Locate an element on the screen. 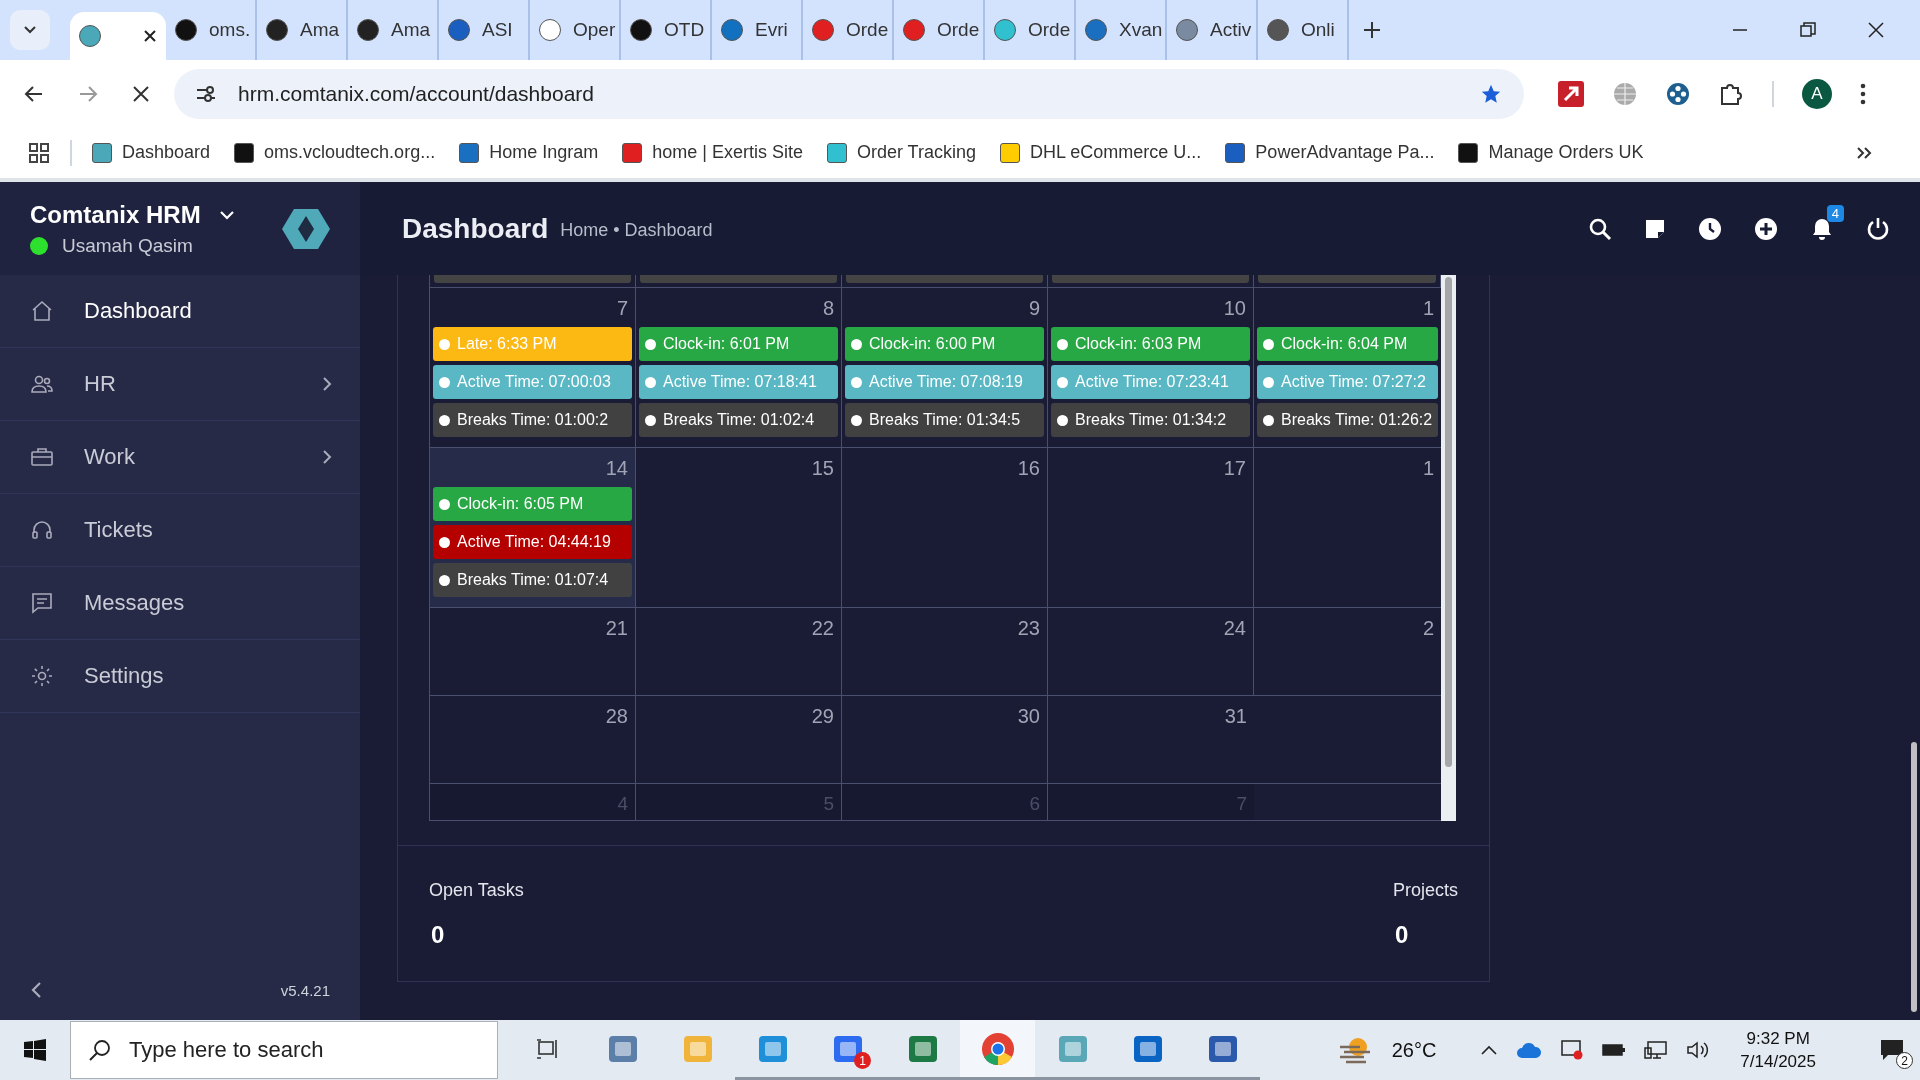 This screenshot has width=1920, height=1080. sidebar-item: Work is located at coordinates (180, 457).